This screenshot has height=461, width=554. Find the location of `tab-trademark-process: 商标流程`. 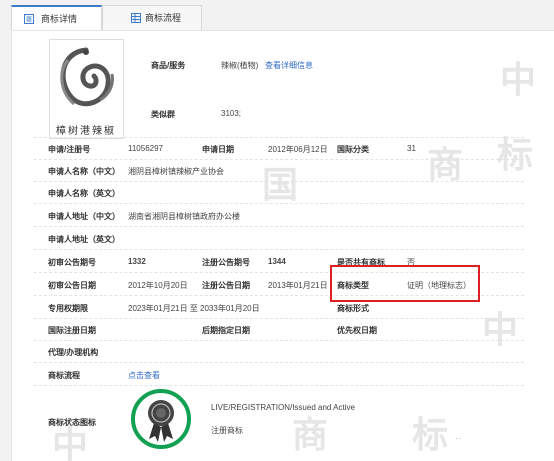

tab-trademark-process: 商标流程 is located at coordinates (152, 18).